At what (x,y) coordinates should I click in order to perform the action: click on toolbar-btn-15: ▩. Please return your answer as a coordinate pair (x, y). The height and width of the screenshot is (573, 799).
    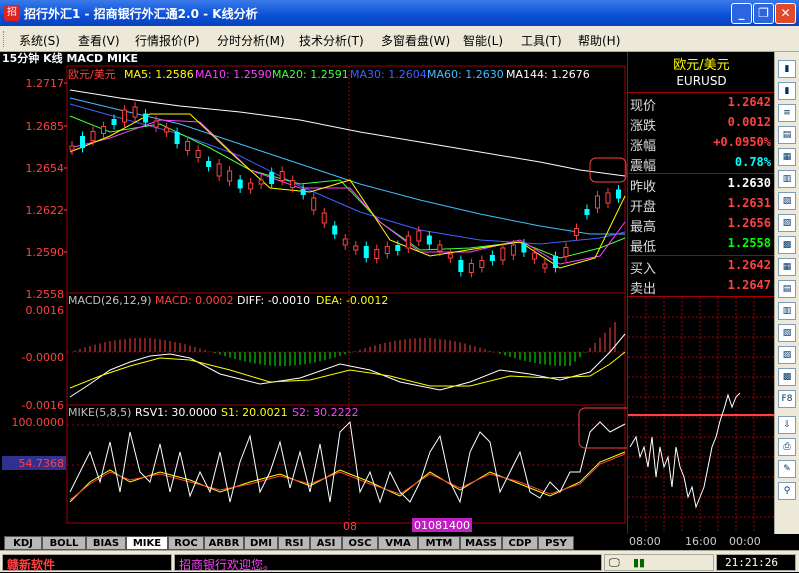
    Looking at the image, I should click on (787, 377).